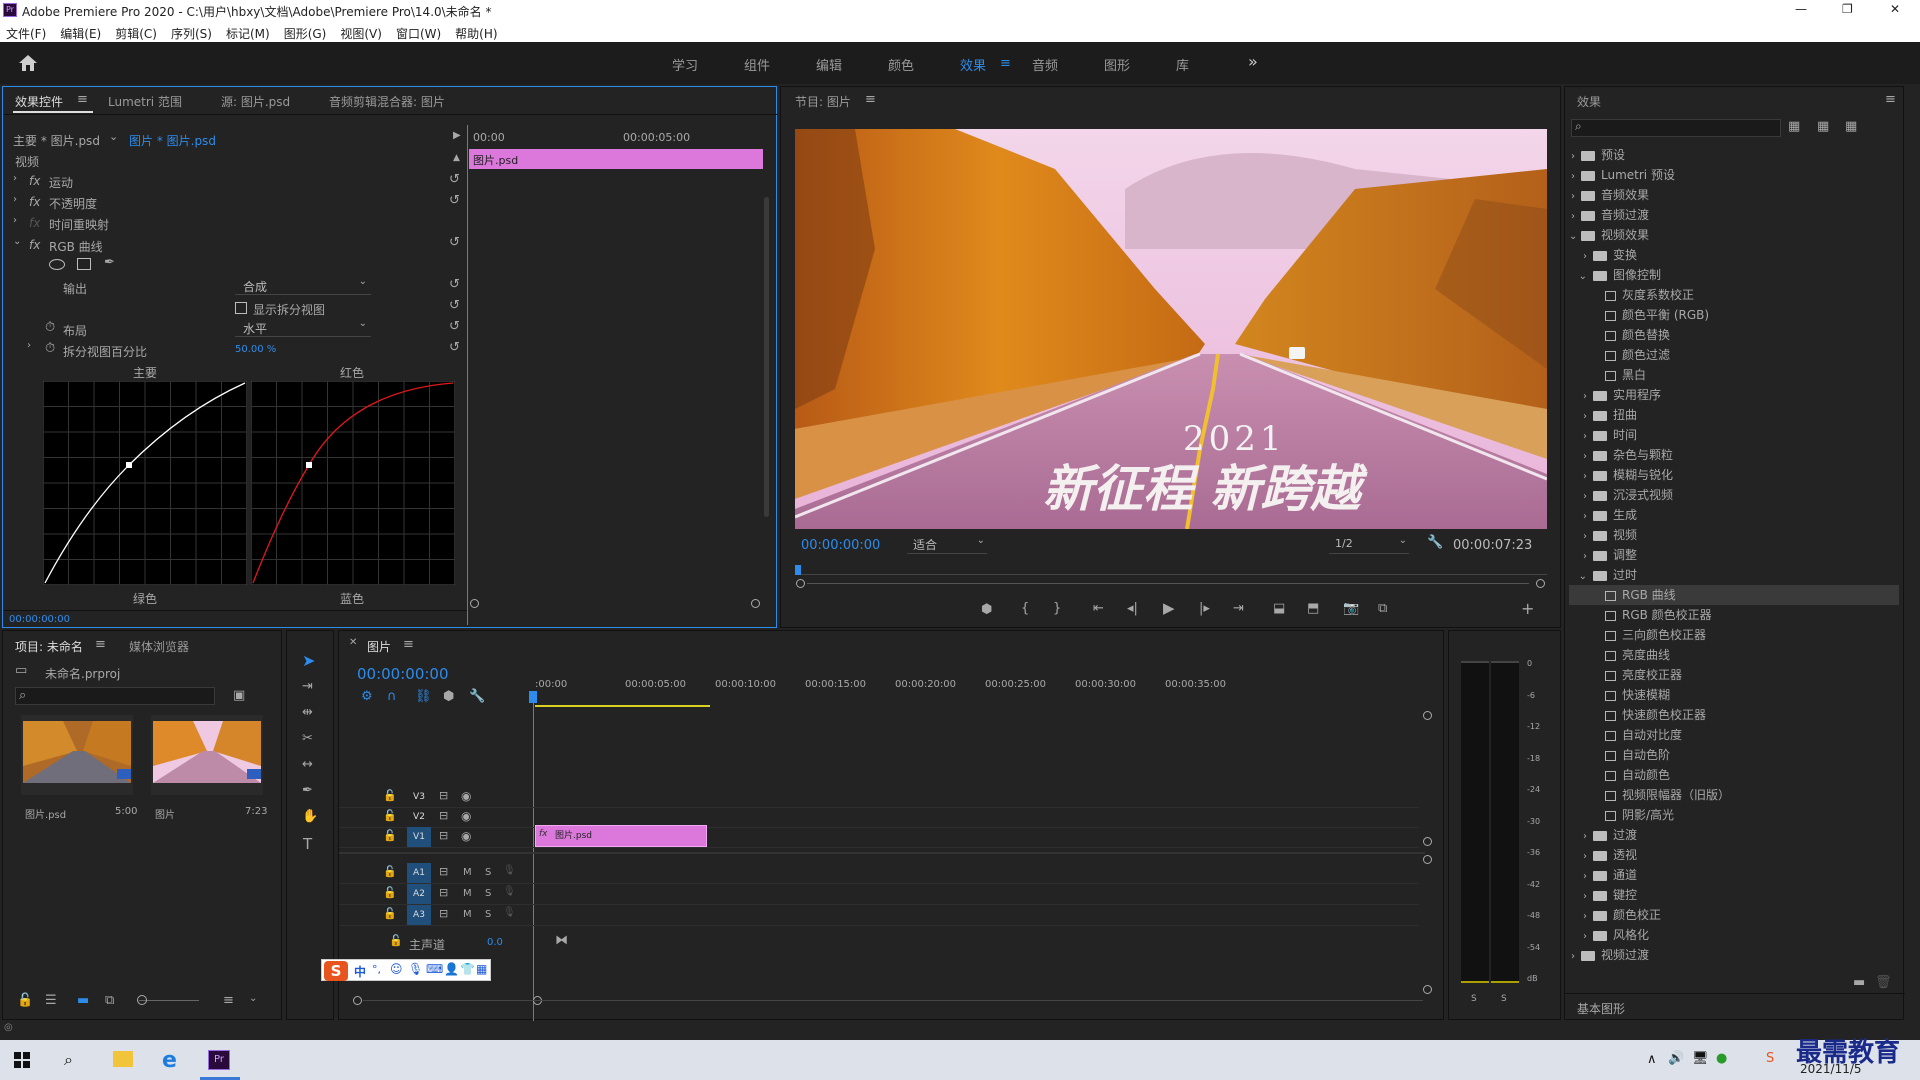  Describe the element at coordinates (357, 1000) in the screenshot. I see `h-scroll-left` at that location.